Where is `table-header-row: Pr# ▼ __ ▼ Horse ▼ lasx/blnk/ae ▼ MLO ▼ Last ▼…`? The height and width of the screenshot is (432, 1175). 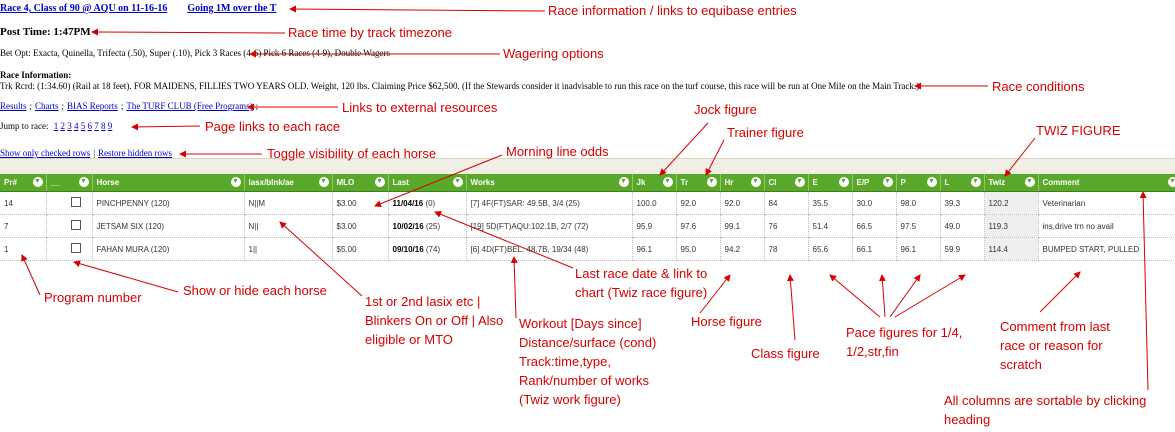 table-header-row: Pr# ▼ __ ▼ Horse ▼ lasx/blnk/ae ▼ MLO ▼ Last ▼… is located at coordinates (587, 183).